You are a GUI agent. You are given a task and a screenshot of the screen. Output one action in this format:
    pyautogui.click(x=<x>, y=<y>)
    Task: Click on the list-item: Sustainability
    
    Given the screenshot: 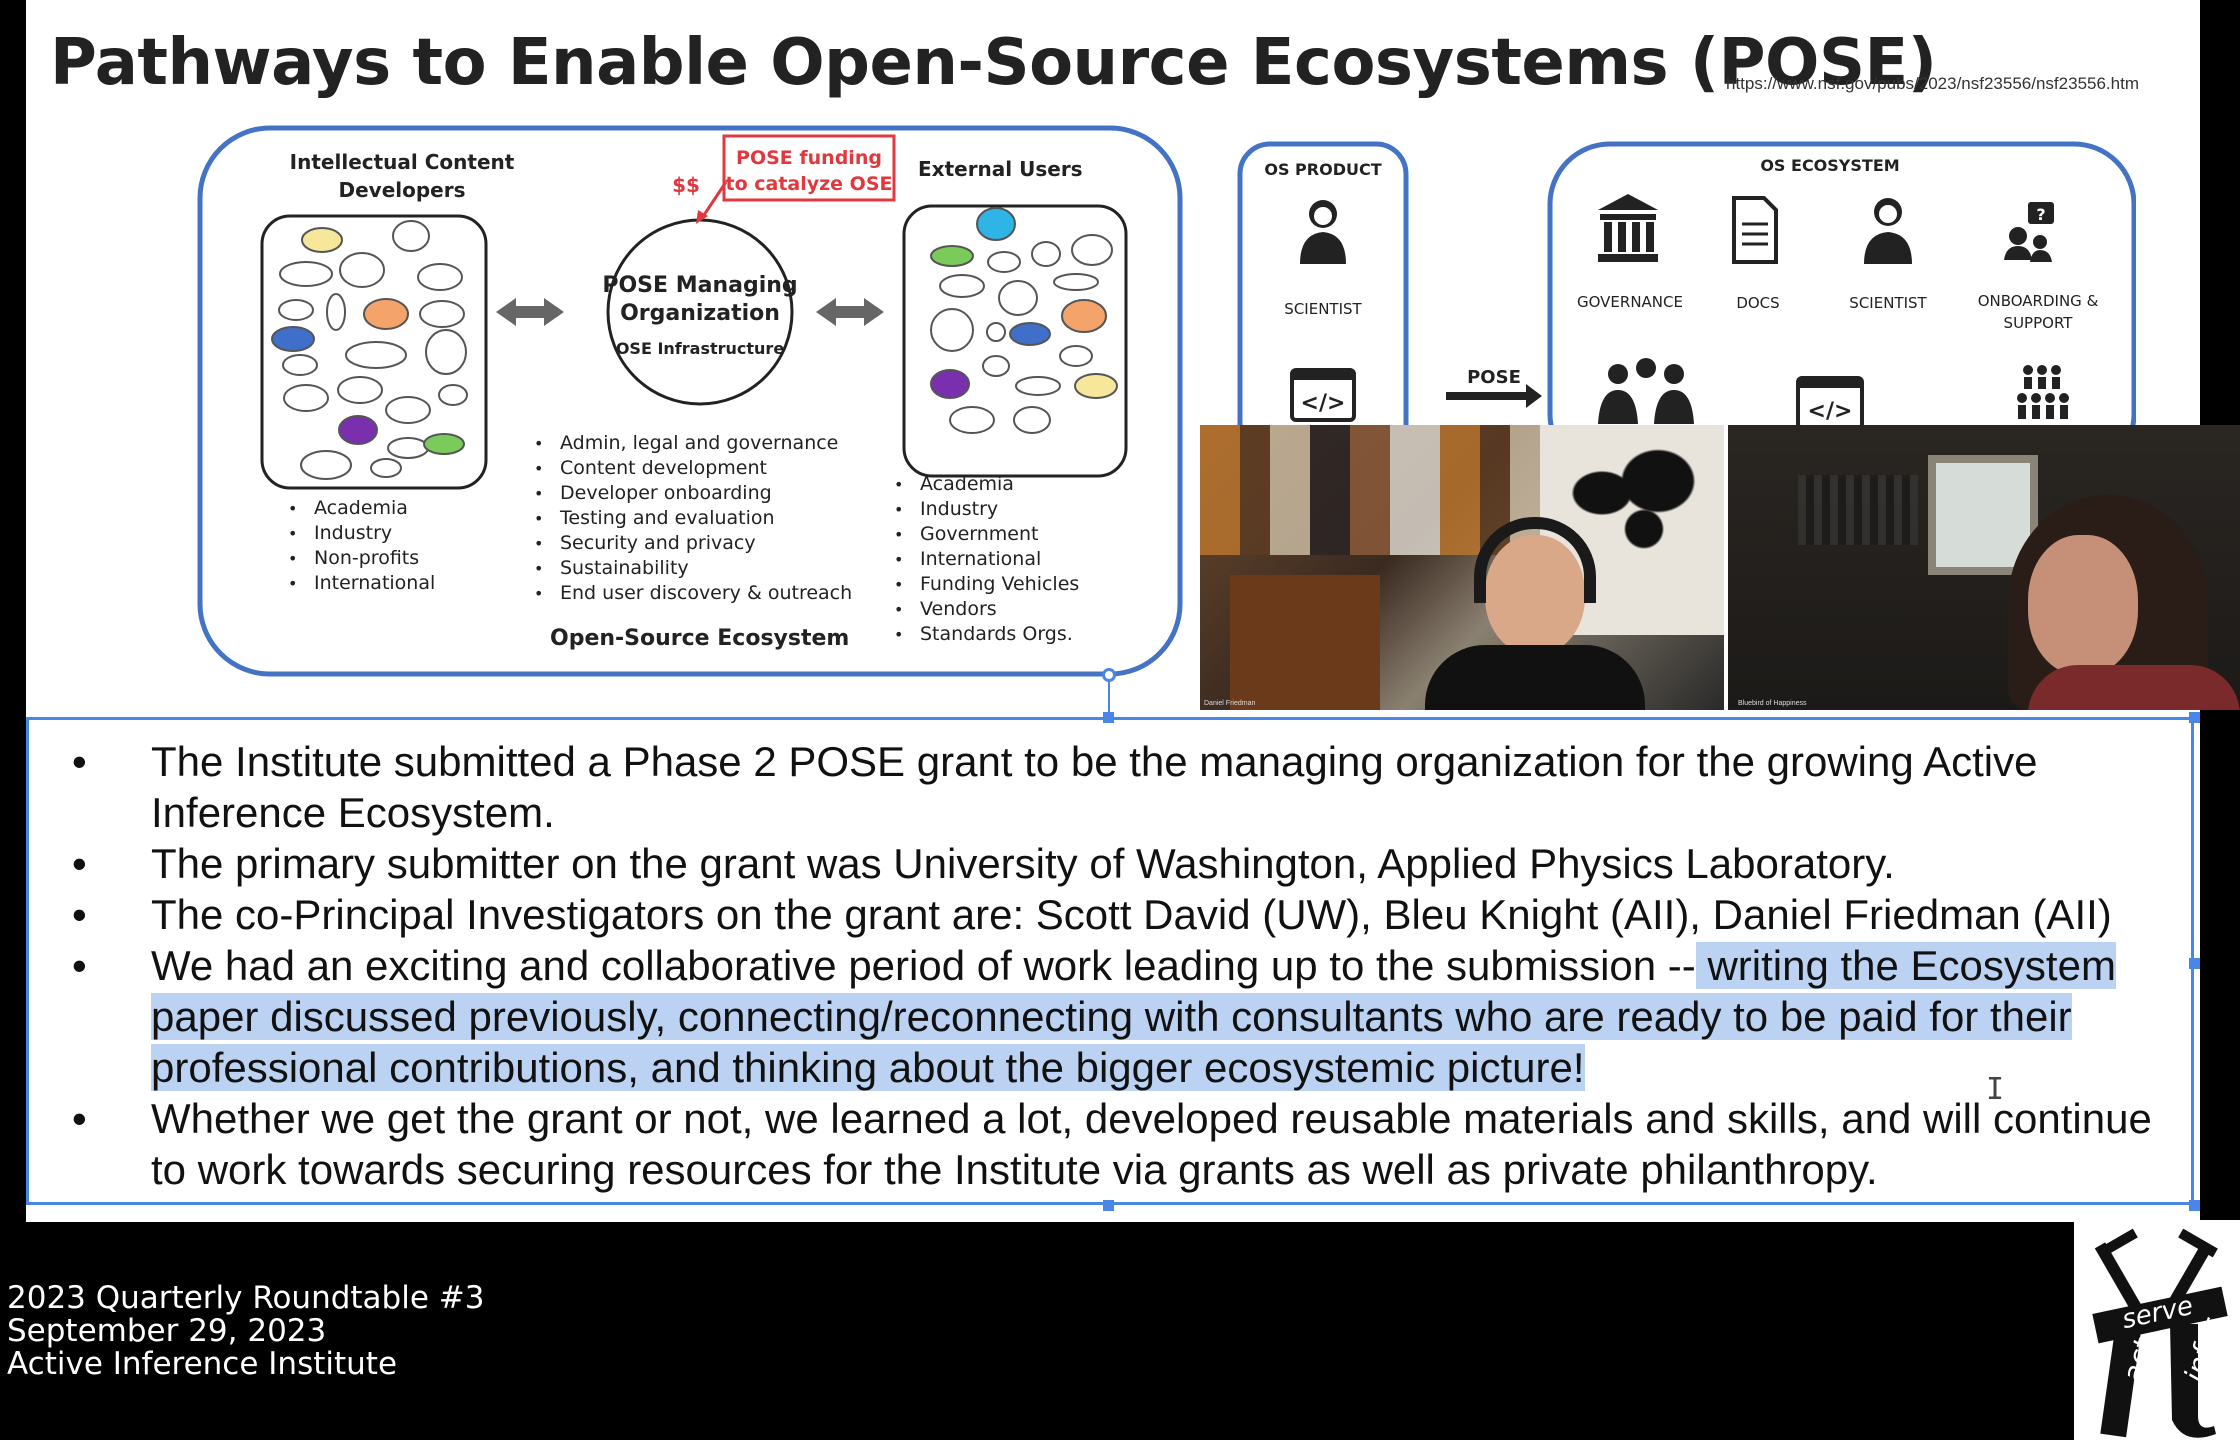 What is the action you would take?
    pyautogui.click(x=693, y=568)
    